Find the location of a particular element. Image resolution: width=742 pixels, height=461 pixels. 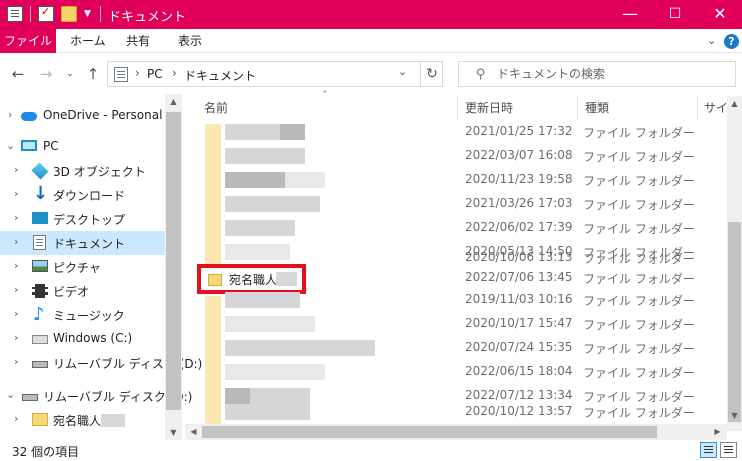

table-row: 2020/11/23 19:58 ファイル フォルダー is located at coordinates (460, 180).